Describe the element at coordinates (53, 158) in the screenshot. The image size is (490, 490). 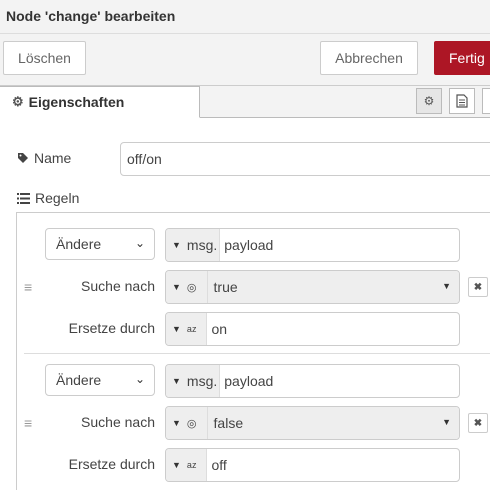
I see `name-label-text: Name` at that location.